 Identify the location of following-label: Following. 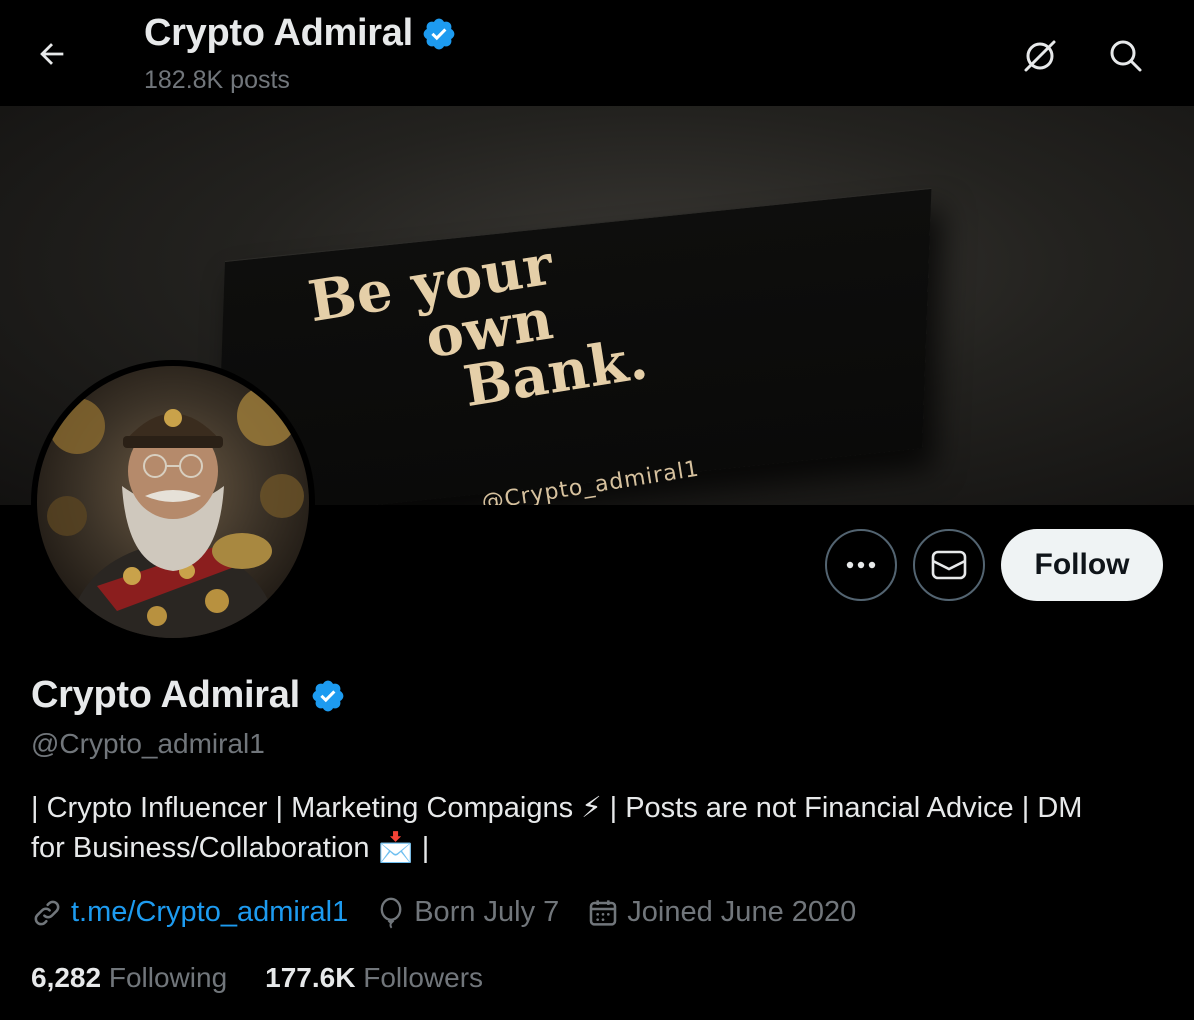
(168, 977).